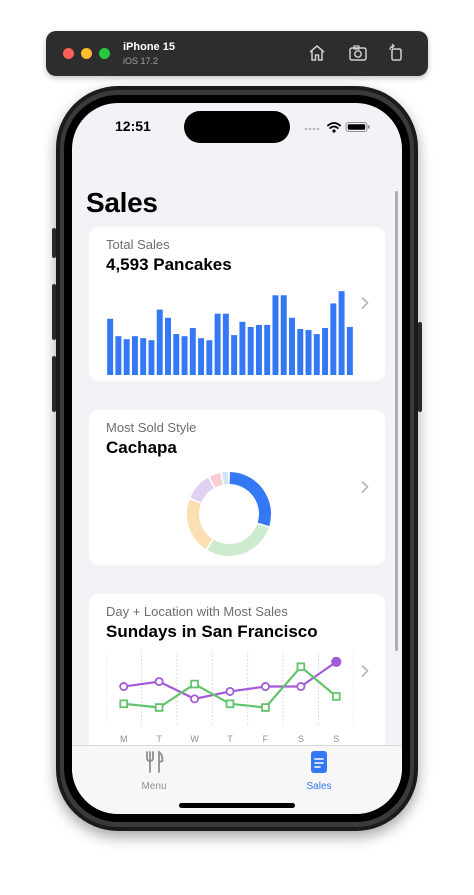  I want to click on tab-menu: Menu, so click(154, 771).